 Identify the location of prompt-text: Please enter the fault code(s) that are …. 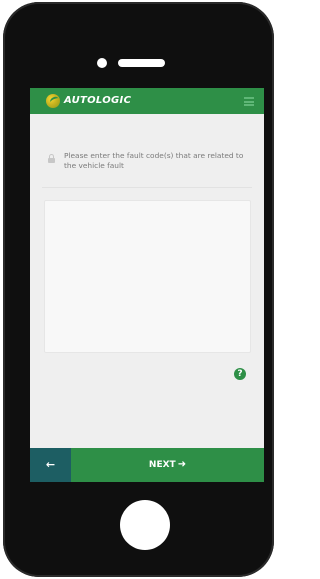
(154, 160).